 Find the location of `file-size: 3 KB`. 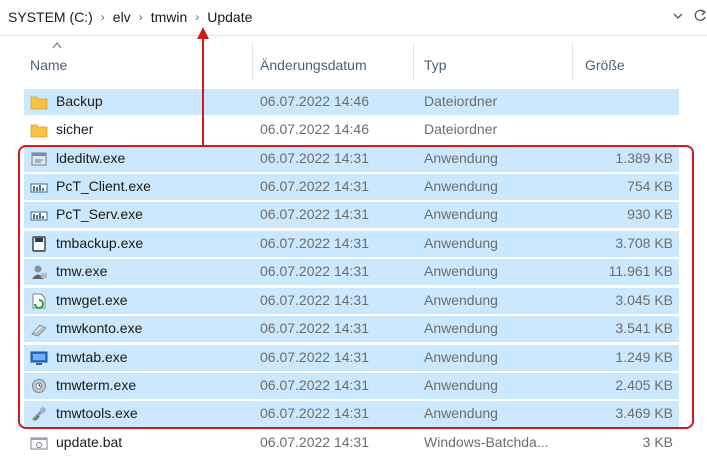

file-size: 3 KB is located at coordinates (657, 442).